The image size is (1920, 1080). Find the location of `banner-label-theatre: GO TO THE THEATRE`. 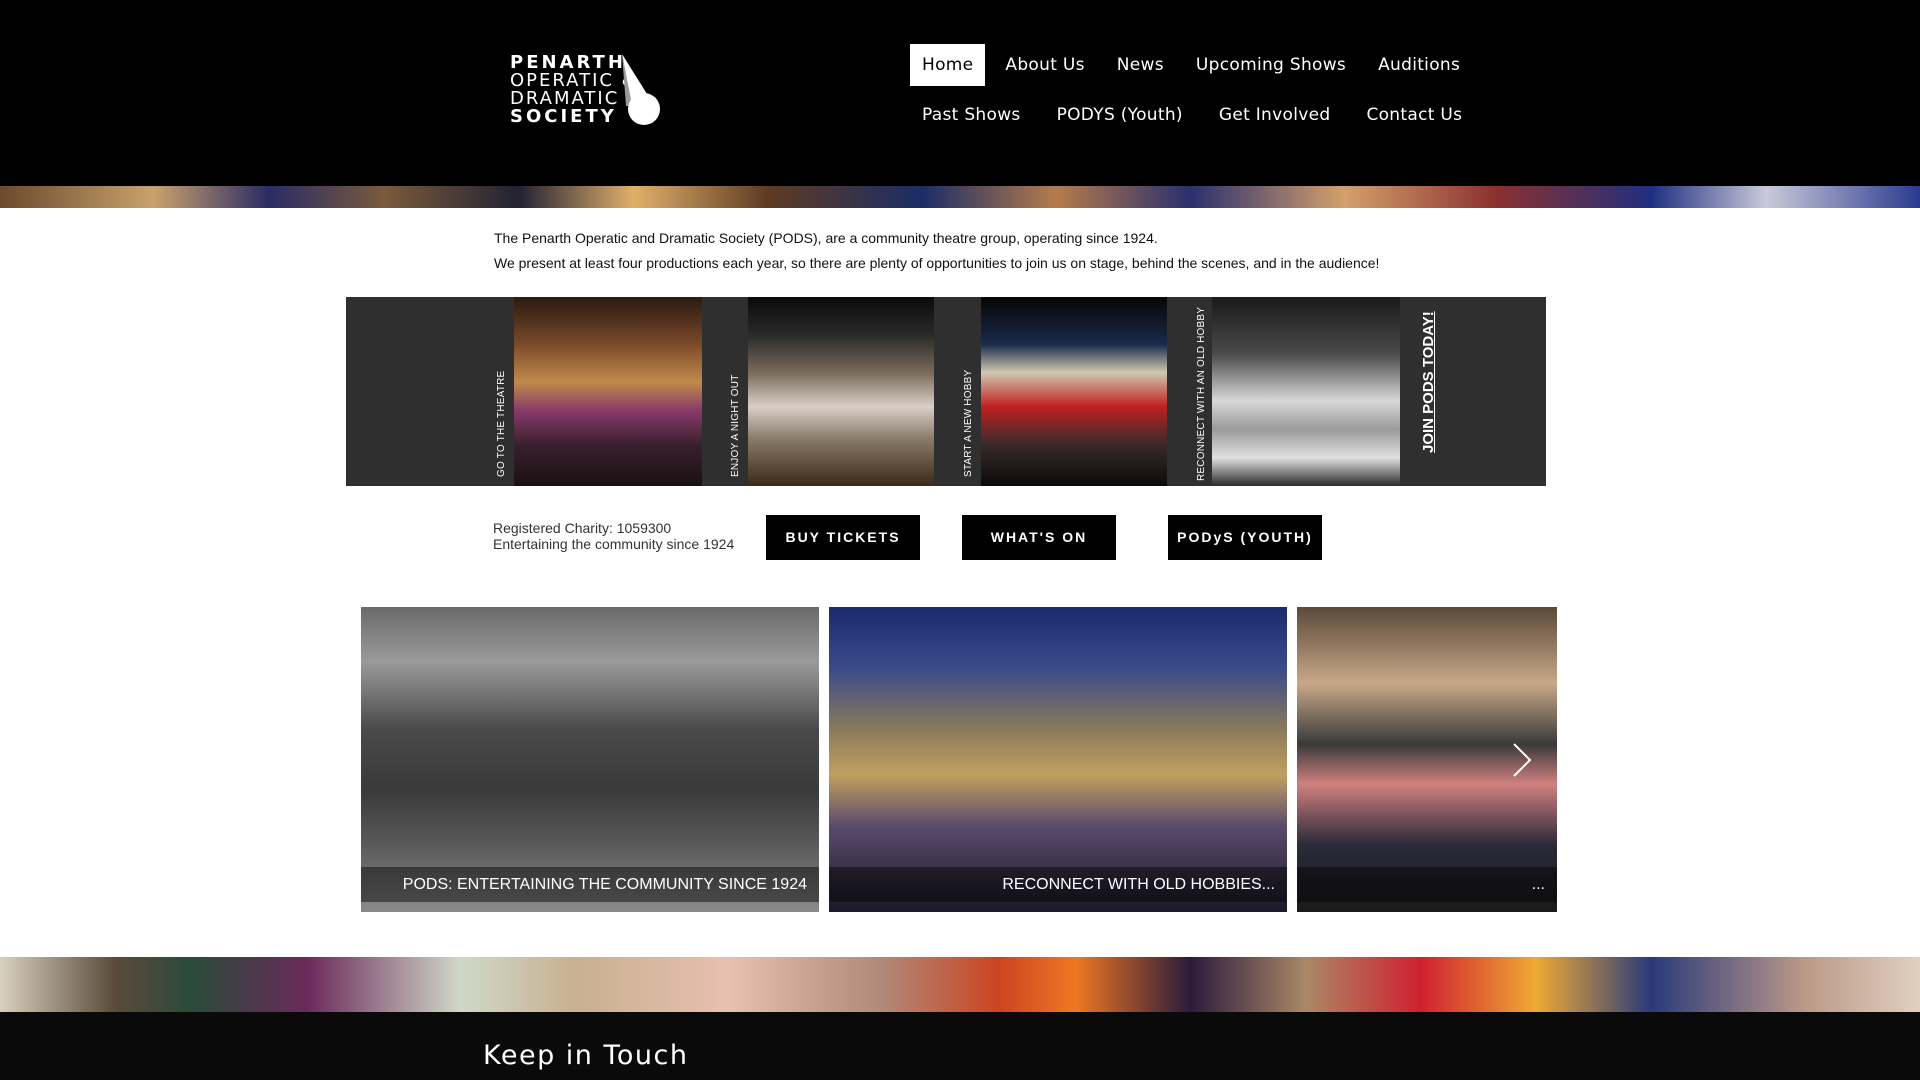

banner-label-theatre: GO TO THE THEATRE is located at coordinates (501, 423).